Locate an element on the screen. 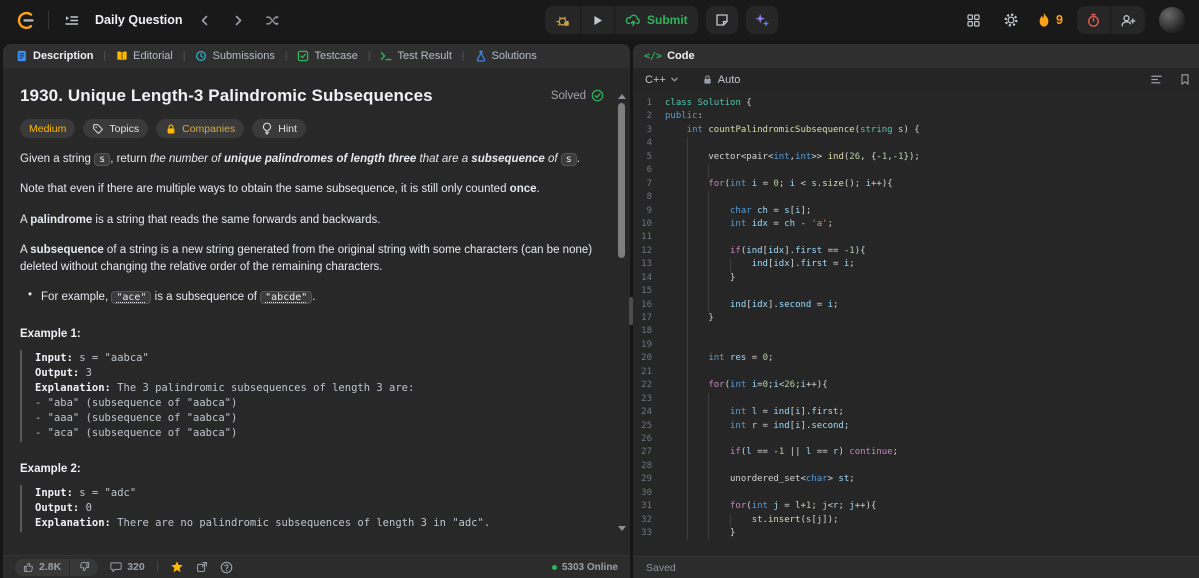 The image size is (1199, 578). code-line: 26 is located at coordinates (916, 439).